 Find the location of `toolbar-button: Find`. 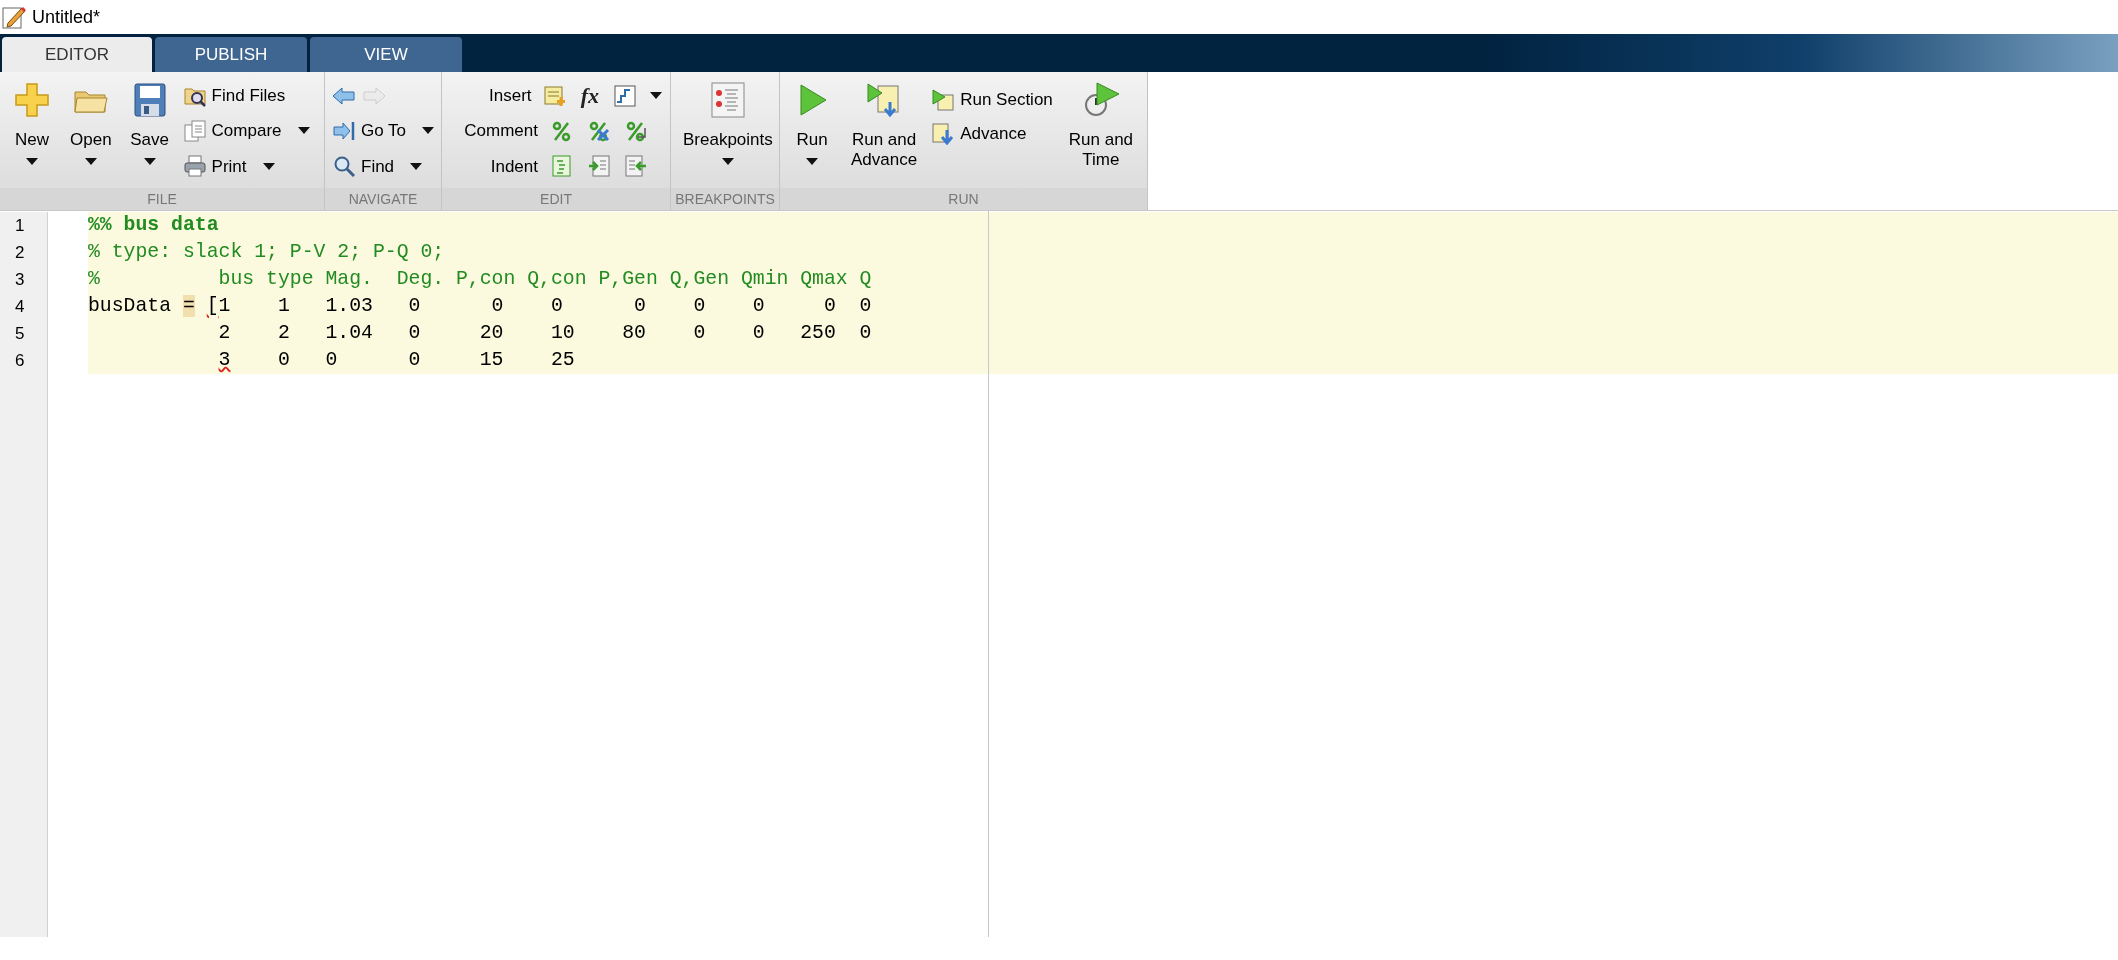

toolbar-button: Find is located at coordinates (384, 166).